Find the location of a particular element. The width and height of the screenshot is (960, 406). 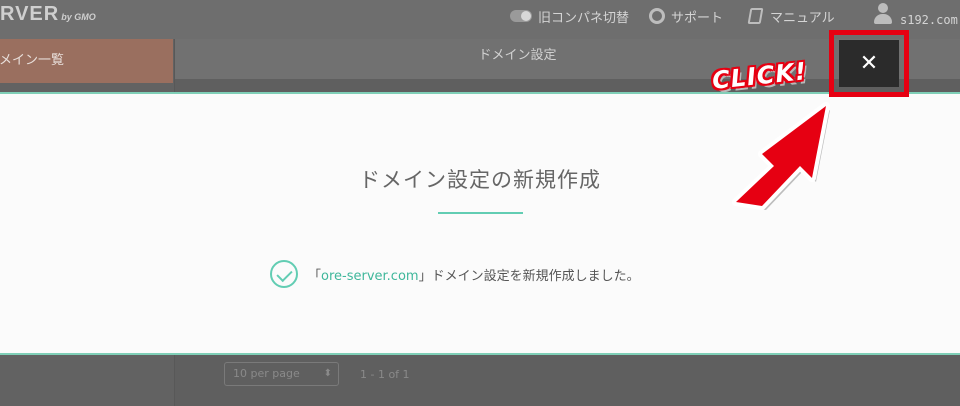

success-message: 「ore-server.com」ドメイン設定を新規作成しました。 is located at coordinates (455, 274).